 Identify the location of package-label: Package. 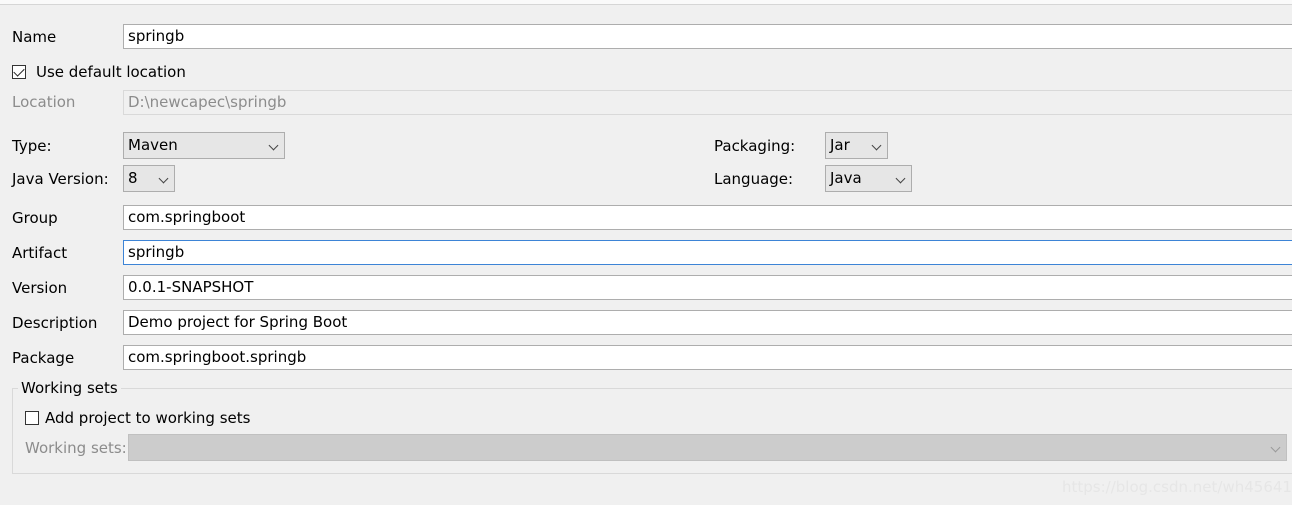
(43, 358).